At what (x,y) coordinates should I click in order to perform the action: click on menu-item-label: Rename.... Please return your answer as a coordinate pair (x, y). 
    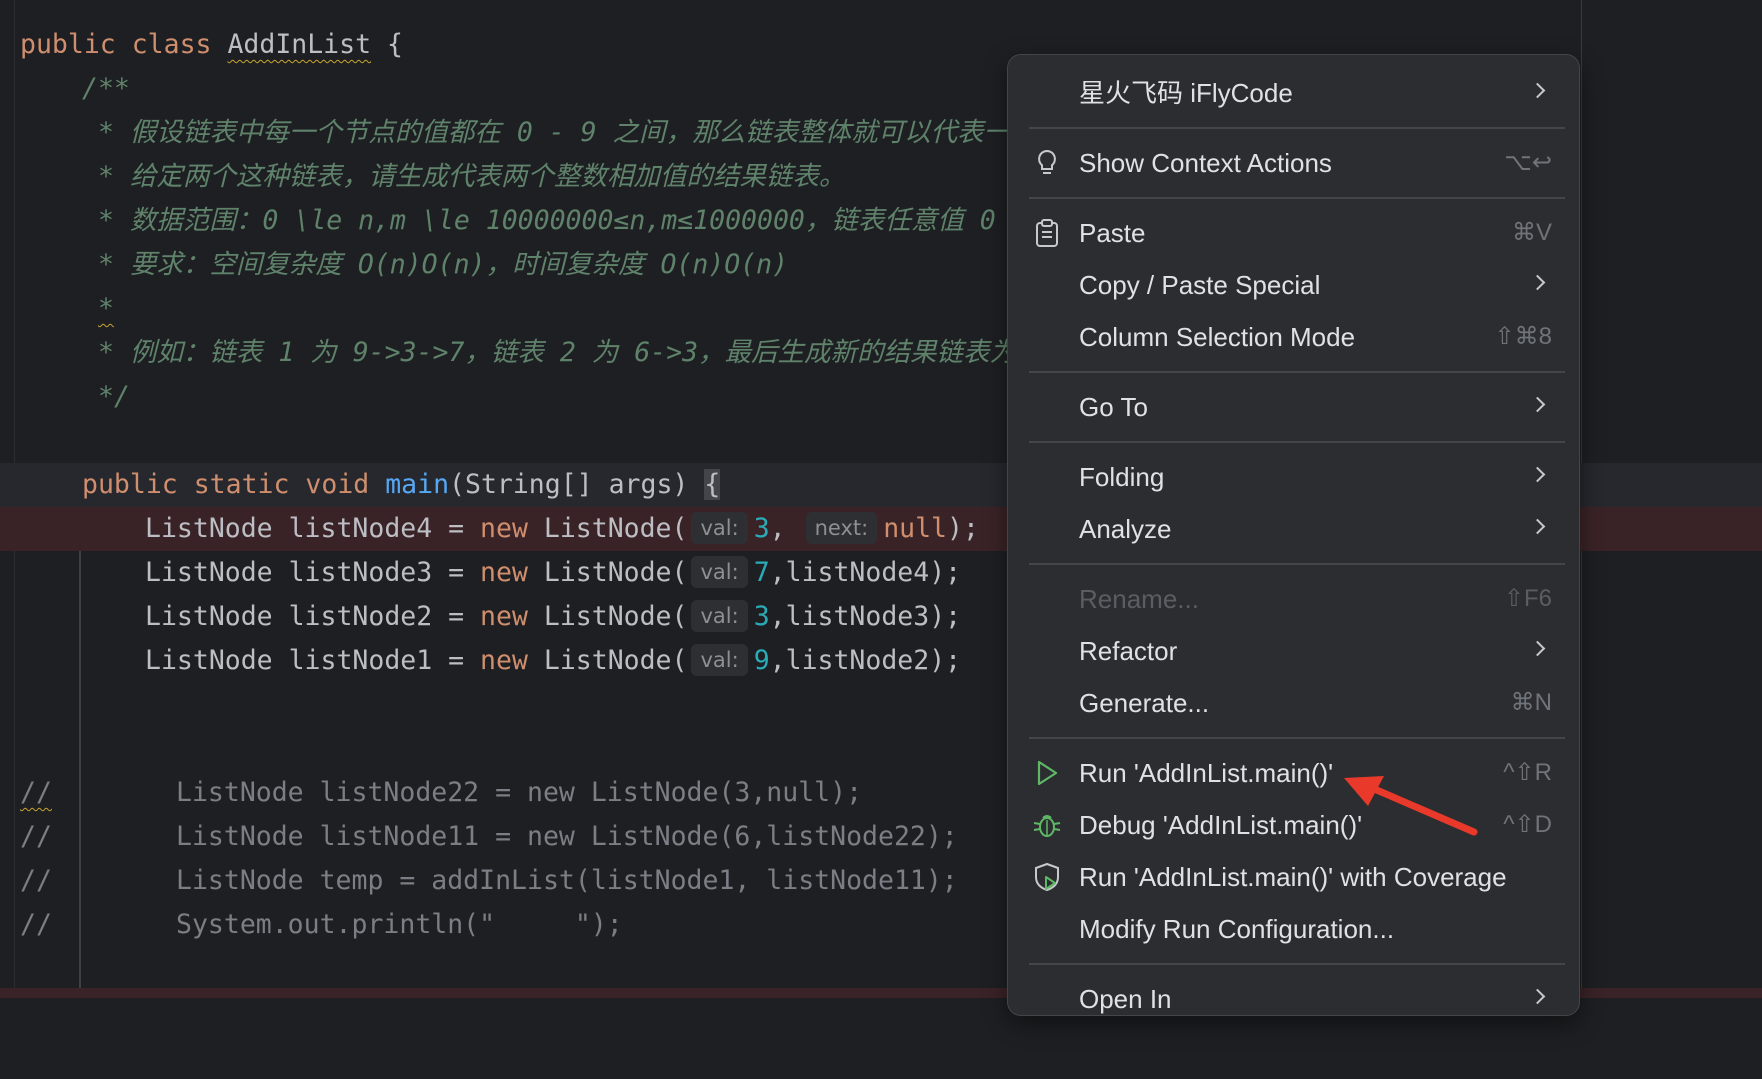
    Looking at the image, I should click on (1139, 599).